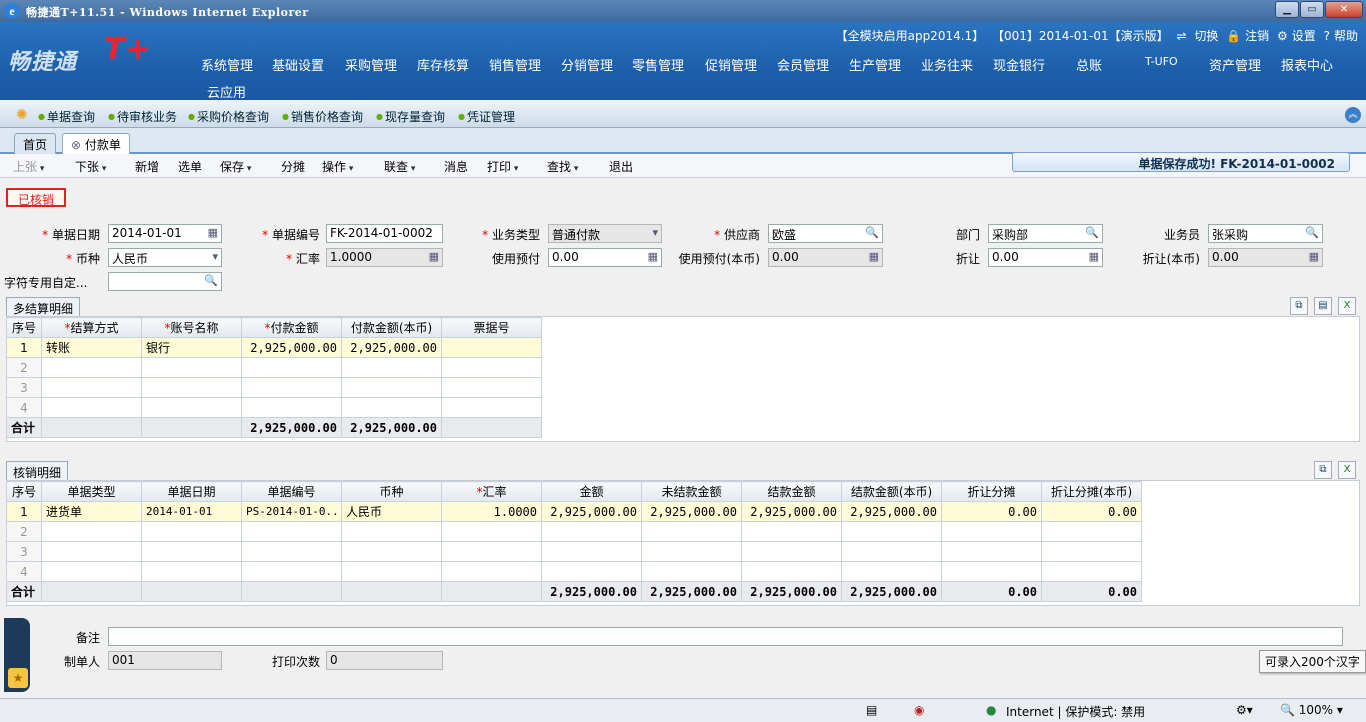 The width and height of the screenshot is (1366, 722). Describe the element at coordinates (66, 116) in the screenshot. I see `quick-doc-query: 单据查询` at that location.